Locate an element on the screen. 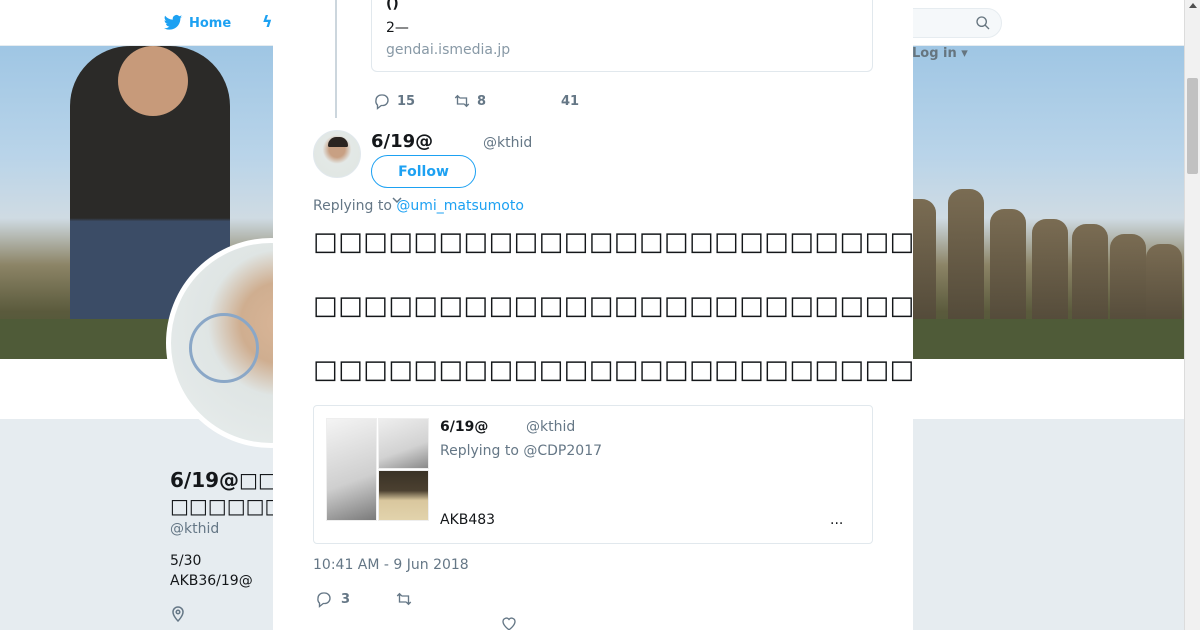 The width and height of the screenshot is (1200, 630). reply-button: 3 is located at coordinates (355, 599).